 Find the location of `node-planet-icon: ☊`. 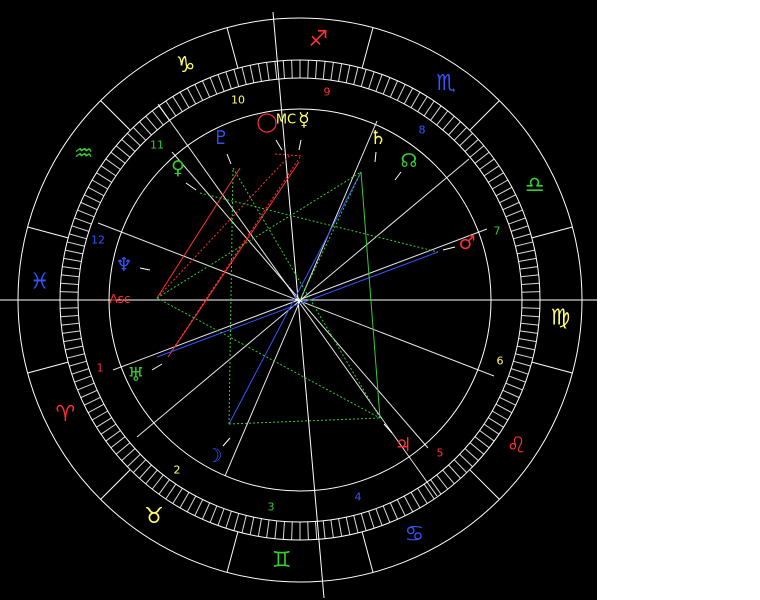

node-planet-icon: ☊ is located at coordinates (409, 161).